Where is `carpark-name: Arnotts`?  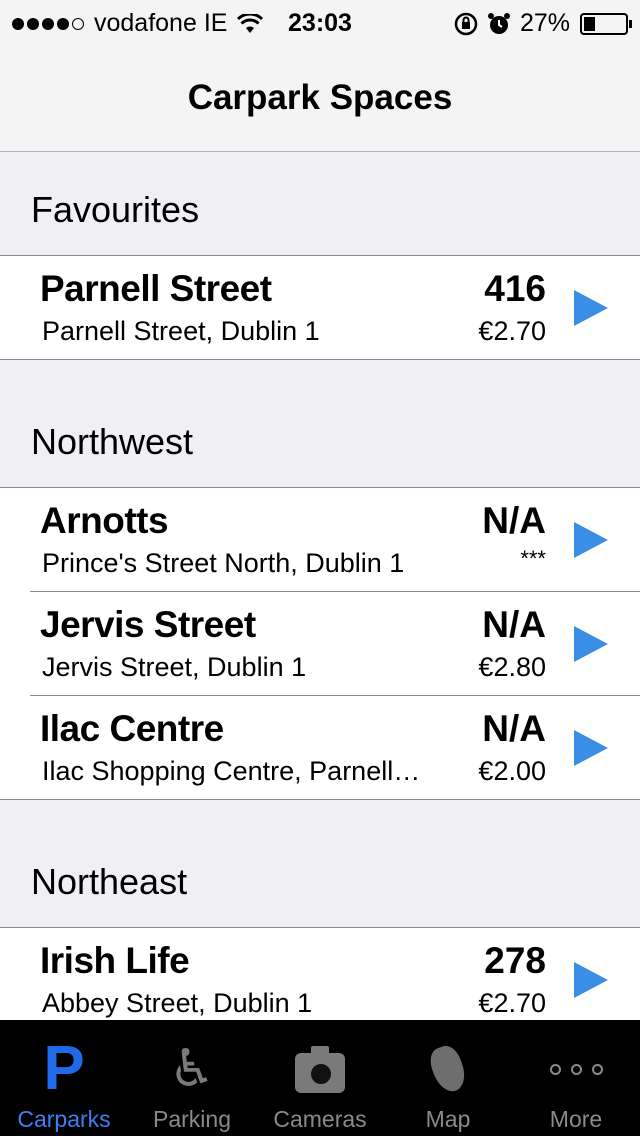 carpark-name: Arnotts is located at coordinates (104, 520).